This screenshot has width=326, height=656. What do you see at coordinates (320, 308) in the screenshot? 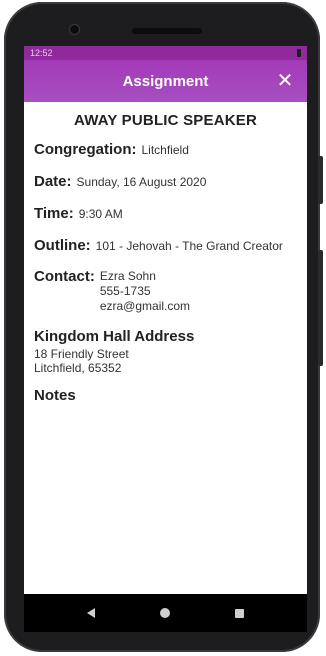
I see `volume-button` at bounding box center [320, 308].